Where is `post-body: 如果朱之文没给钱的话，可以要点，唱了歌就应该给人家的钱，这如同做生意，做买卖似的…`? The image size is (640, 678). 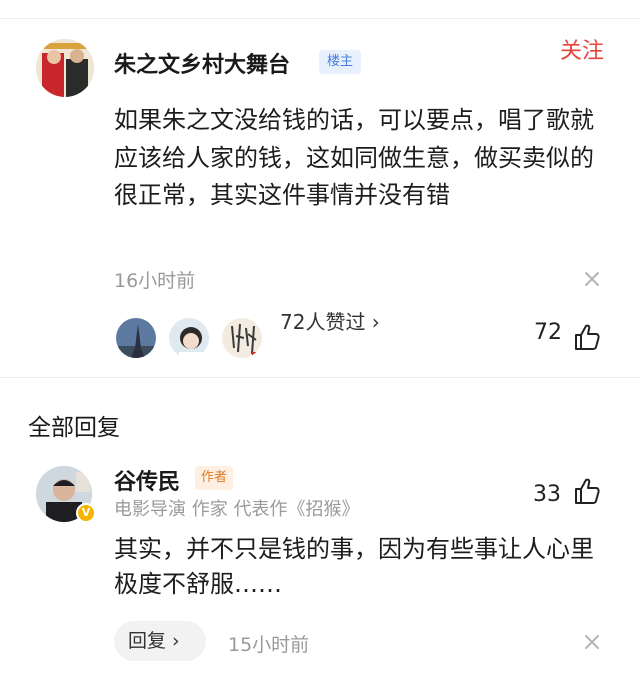 post-body: 如果朱之文没给钱的话，可以要点，唱了歌就应该给人家的钱，这如同做生意，做买卖似的… is located at coordinates (354, 157).